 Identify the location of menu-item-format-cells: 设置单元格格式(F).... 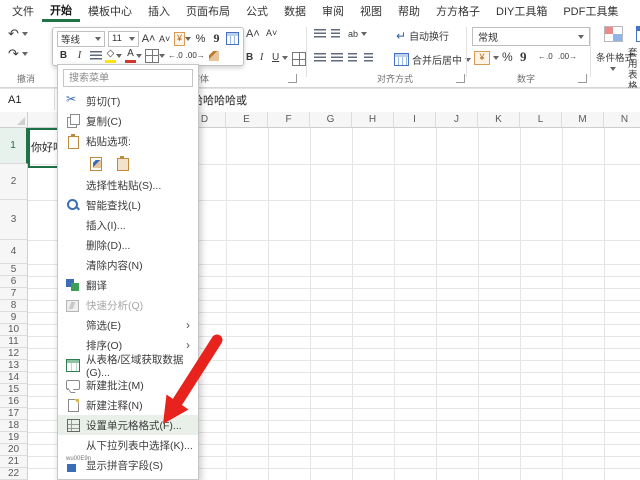
(128, 425).